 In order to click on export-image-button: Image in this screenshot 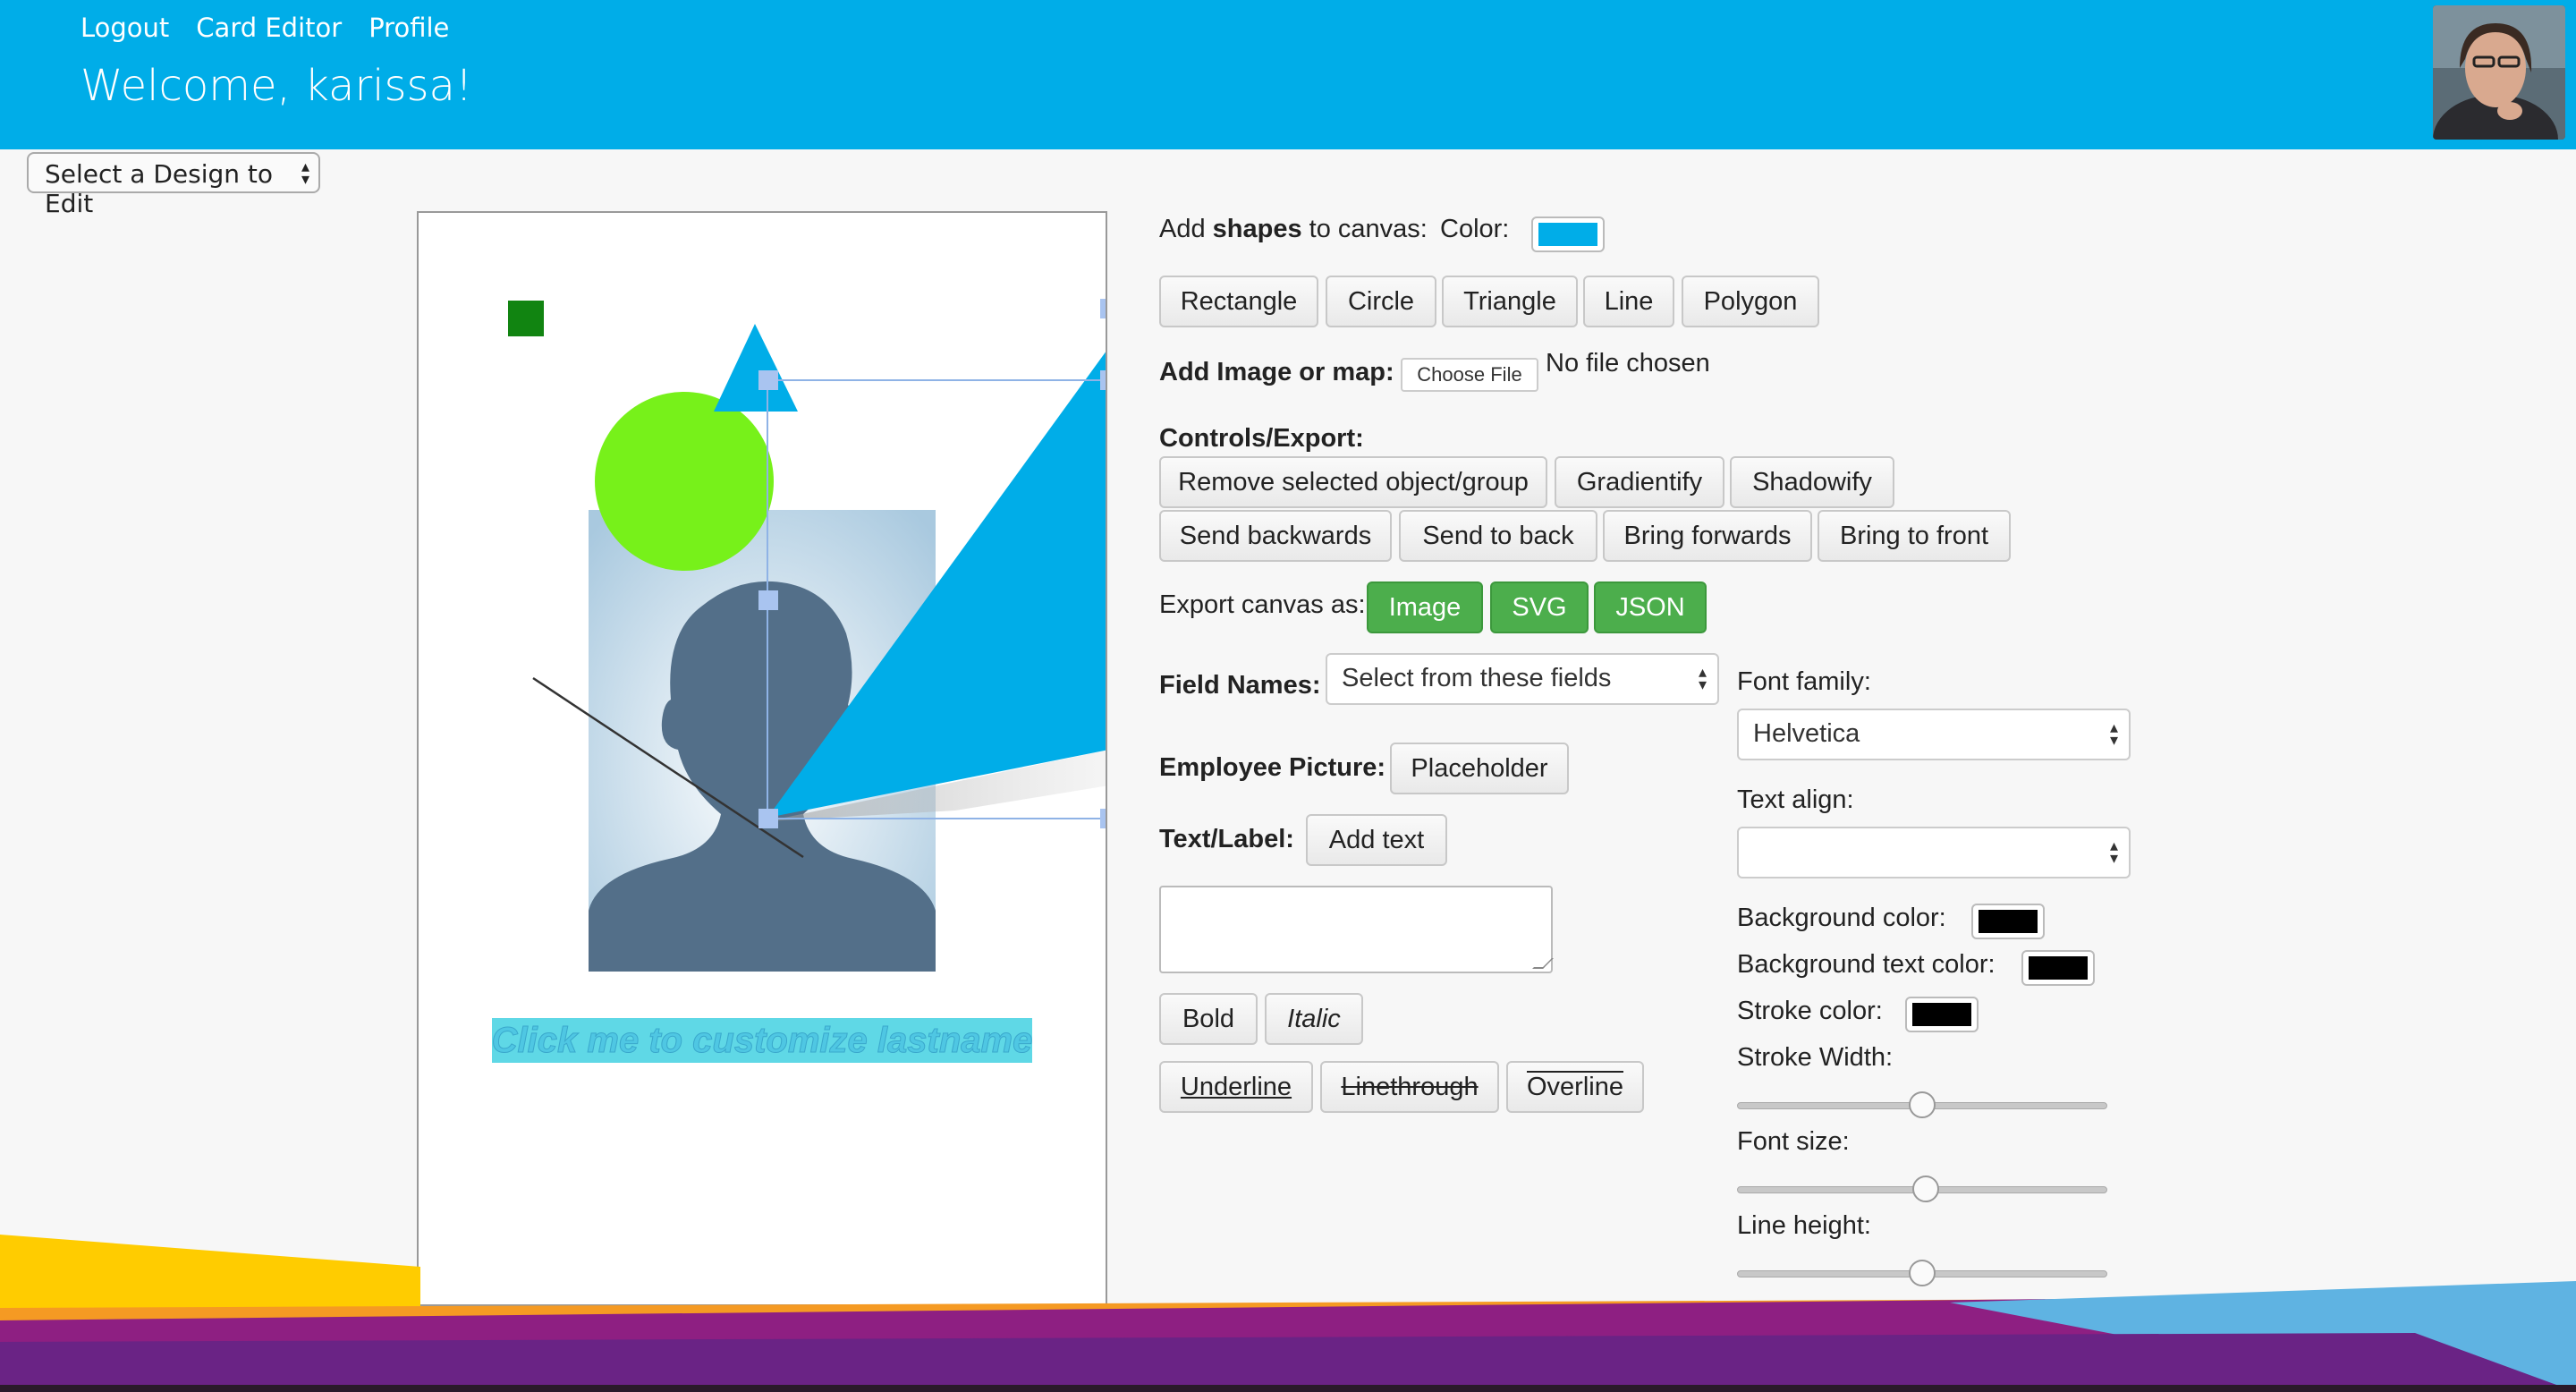, I will do `click(1425, 607)`.